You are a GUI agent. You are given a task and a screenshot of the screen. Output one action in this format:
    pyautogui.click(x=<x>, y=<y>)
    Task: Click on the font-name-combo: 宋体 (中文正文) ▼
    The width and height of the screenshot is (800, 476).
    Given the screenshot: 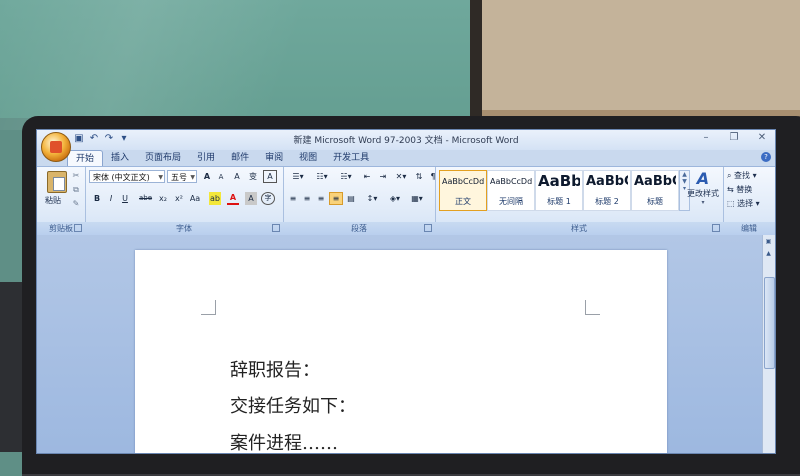 What is the action you would take?
    pyautogui.click(x=127, y=176)
    